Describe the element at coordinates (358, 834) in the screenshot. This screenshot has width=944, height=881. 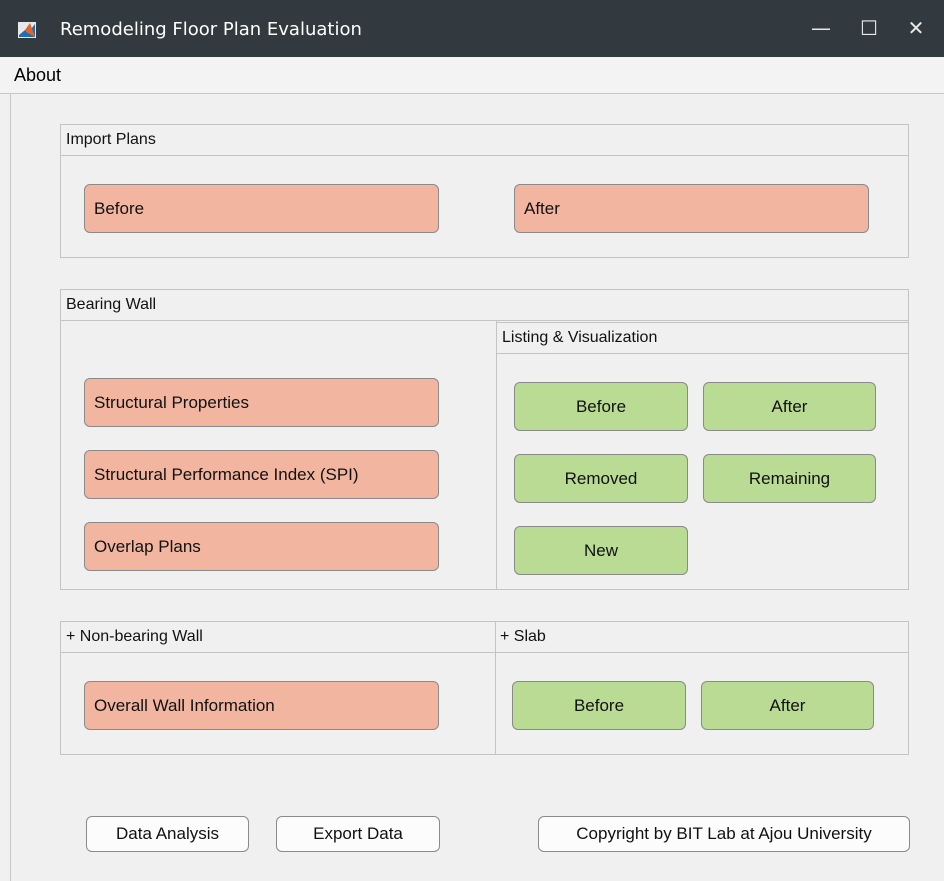
I see `export-data-button: Export Data` at that location.